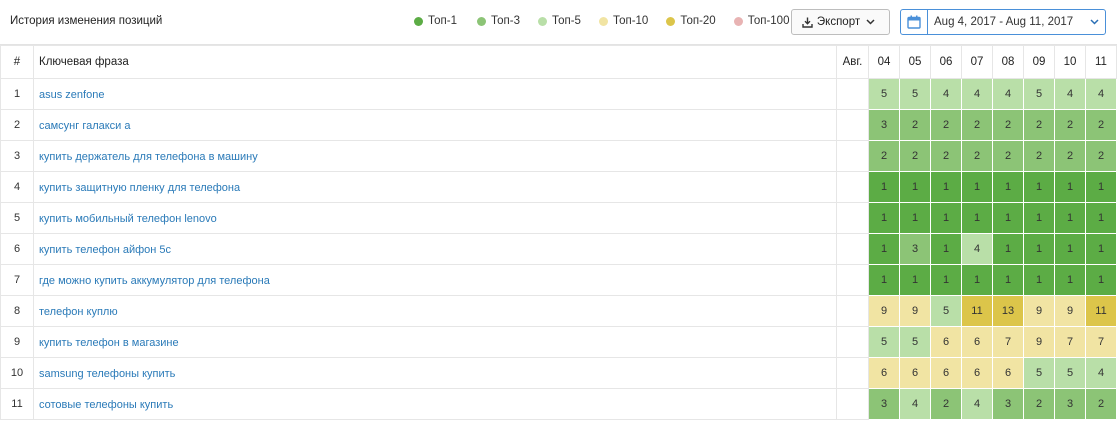 The height and width of the screenshot is (428, 1117). I want to click on export-button: Экспорт, so click(840, 22).